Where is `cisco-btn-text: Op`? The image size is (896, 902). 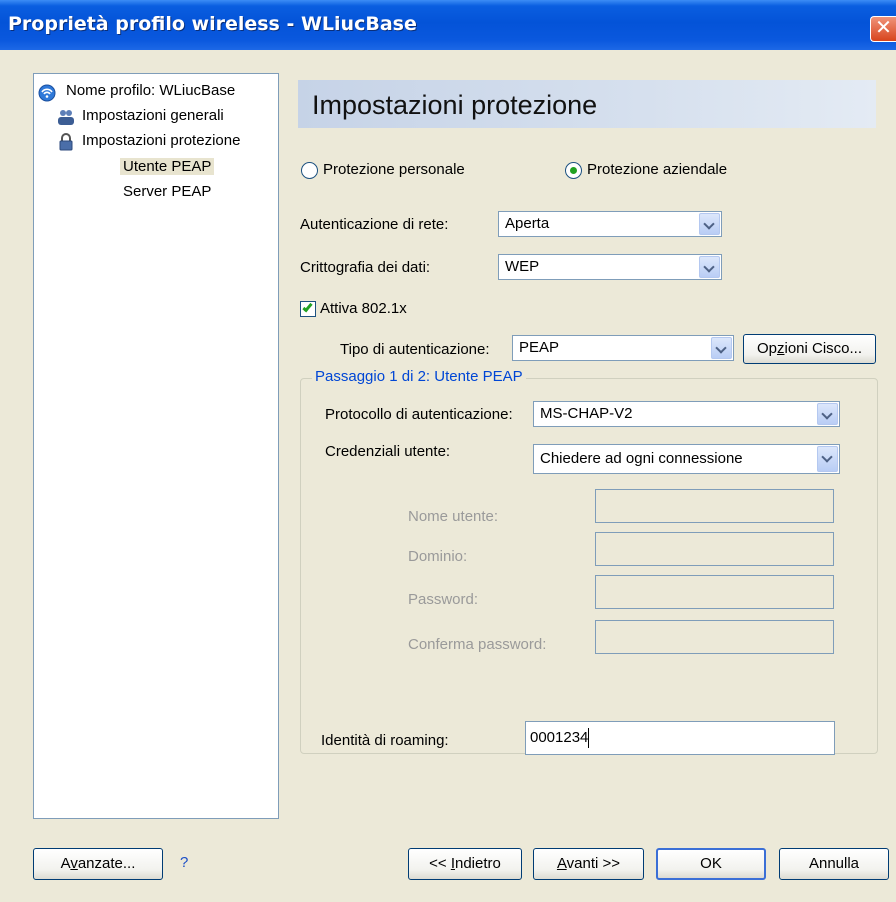 cisco-btn-text: Op is located at coordinates (766, 348).